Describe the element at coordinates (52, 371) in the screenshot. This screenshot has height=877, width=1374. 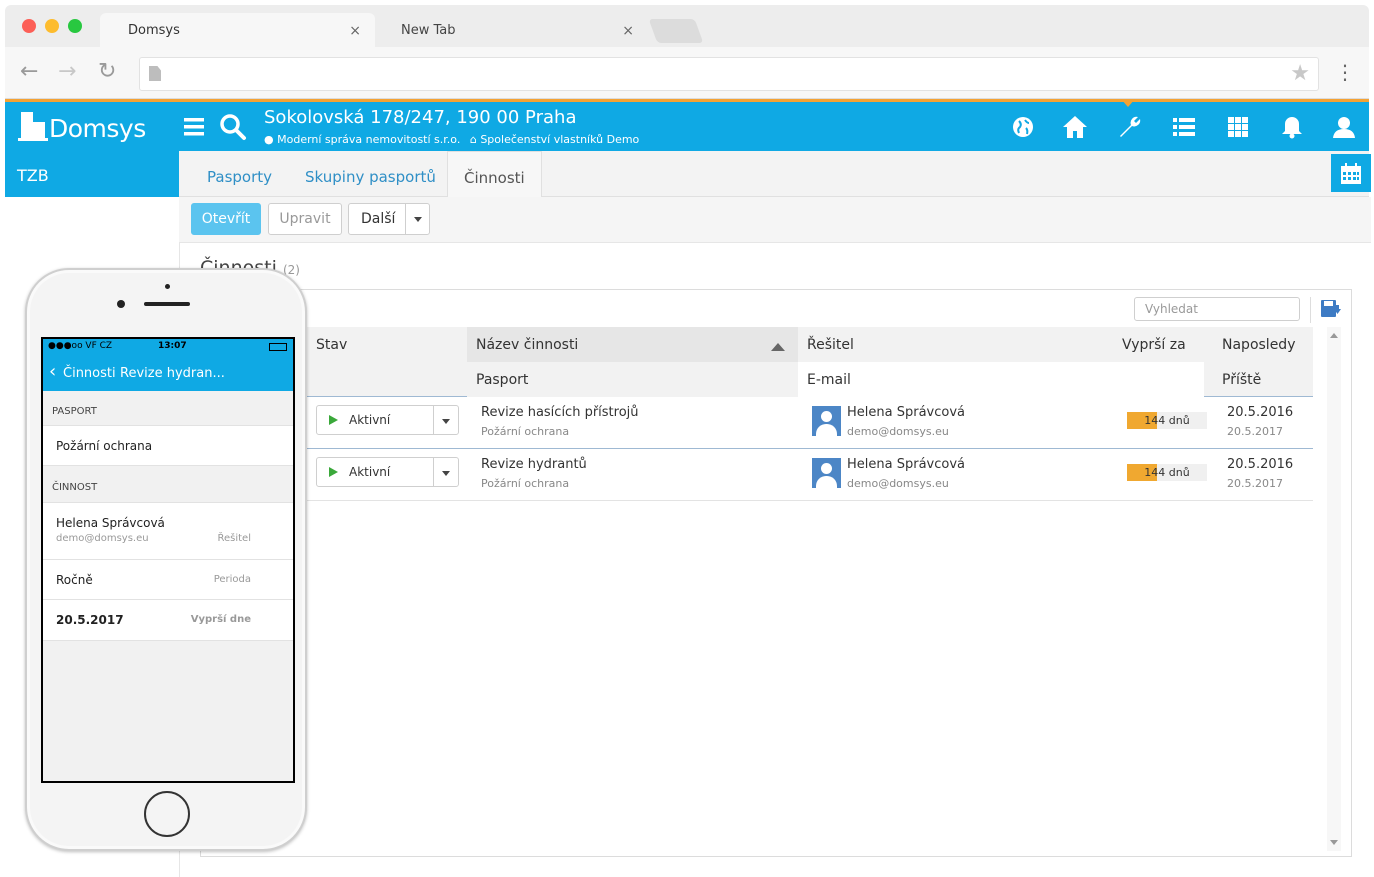
I see `back-chevron-icon: ‹` at that location.